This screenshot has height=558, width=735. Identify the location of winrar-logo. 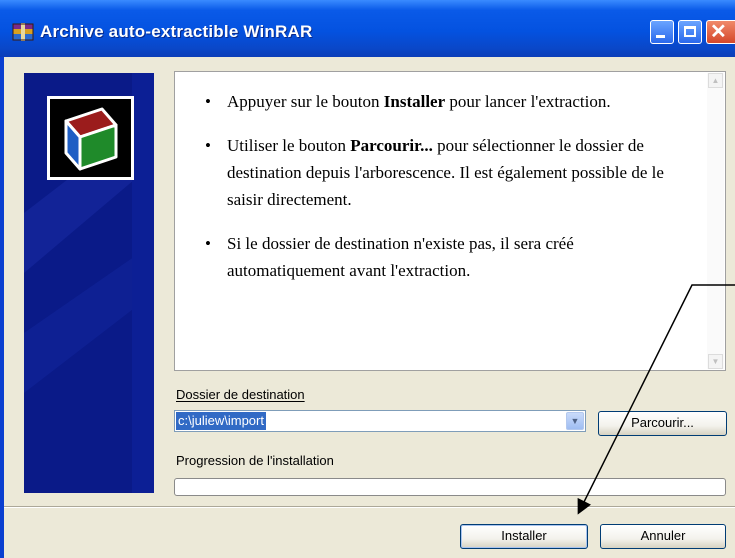
(90, 138).